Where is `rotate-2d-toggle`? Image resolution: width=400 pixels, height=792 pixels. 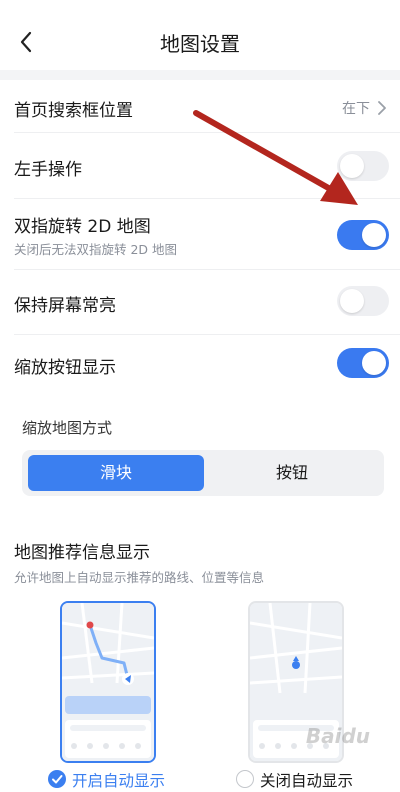
rotate-2d-toggle is located at coordinates (363, 235).